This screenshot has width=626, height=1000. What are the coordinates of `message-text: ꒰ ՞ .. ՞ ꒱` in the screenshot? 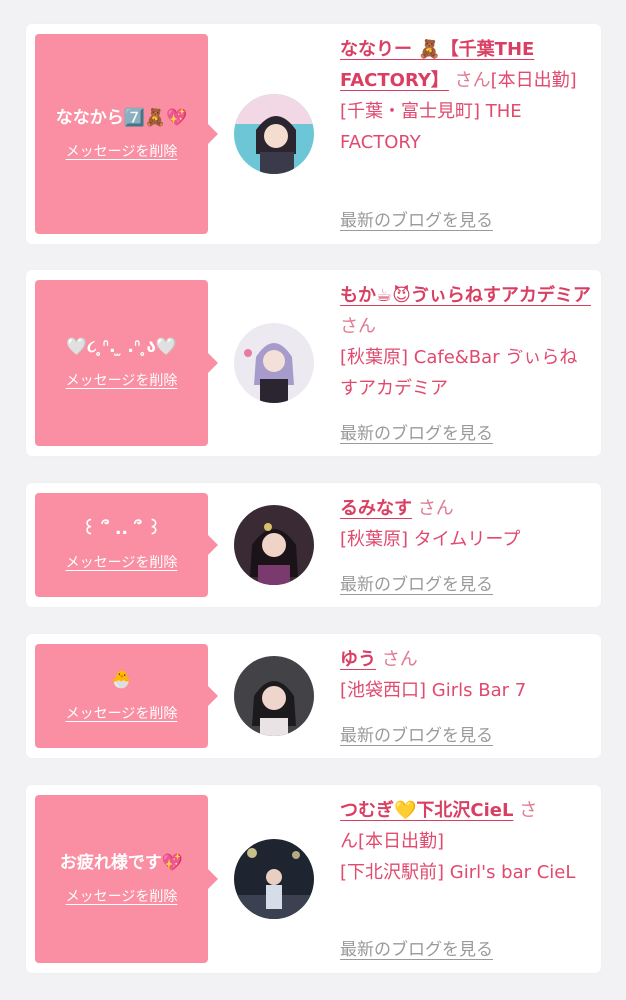 It's located at (121, 529).